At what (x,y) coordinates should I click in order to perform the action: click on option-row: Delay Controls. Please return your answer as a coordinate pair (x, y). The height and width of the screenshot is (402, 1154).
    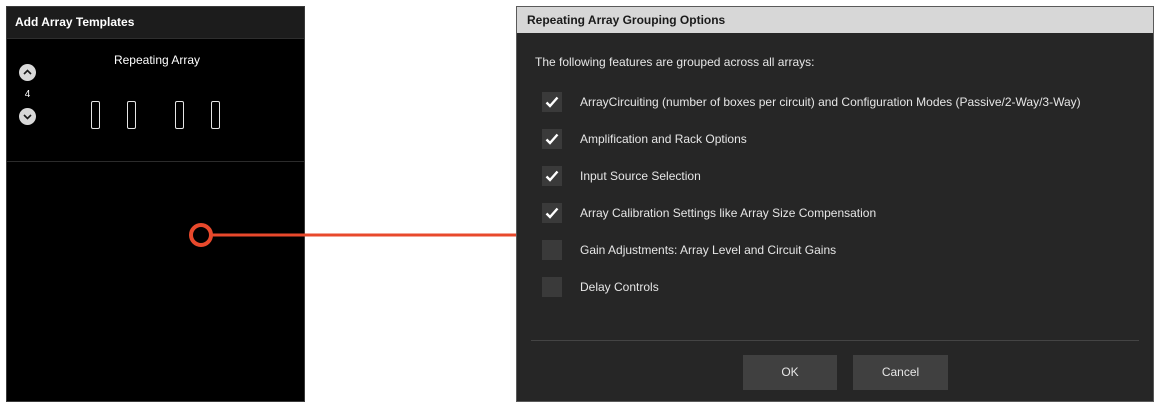
    Looking at the image, I should click on (600, 287).